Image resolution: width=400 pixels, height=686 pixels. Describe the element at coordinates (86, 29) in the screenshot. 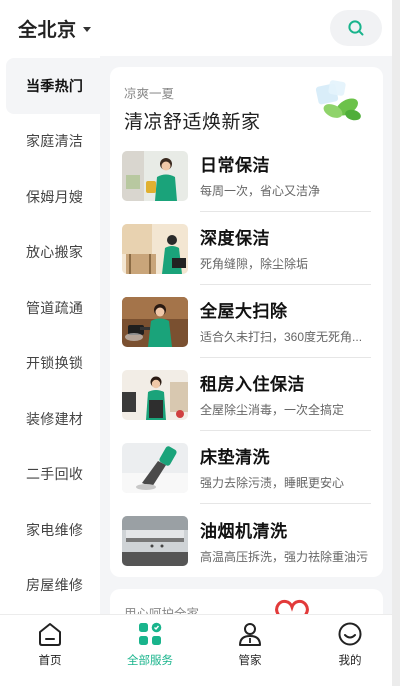

I see `caret-down-icon` at that location.